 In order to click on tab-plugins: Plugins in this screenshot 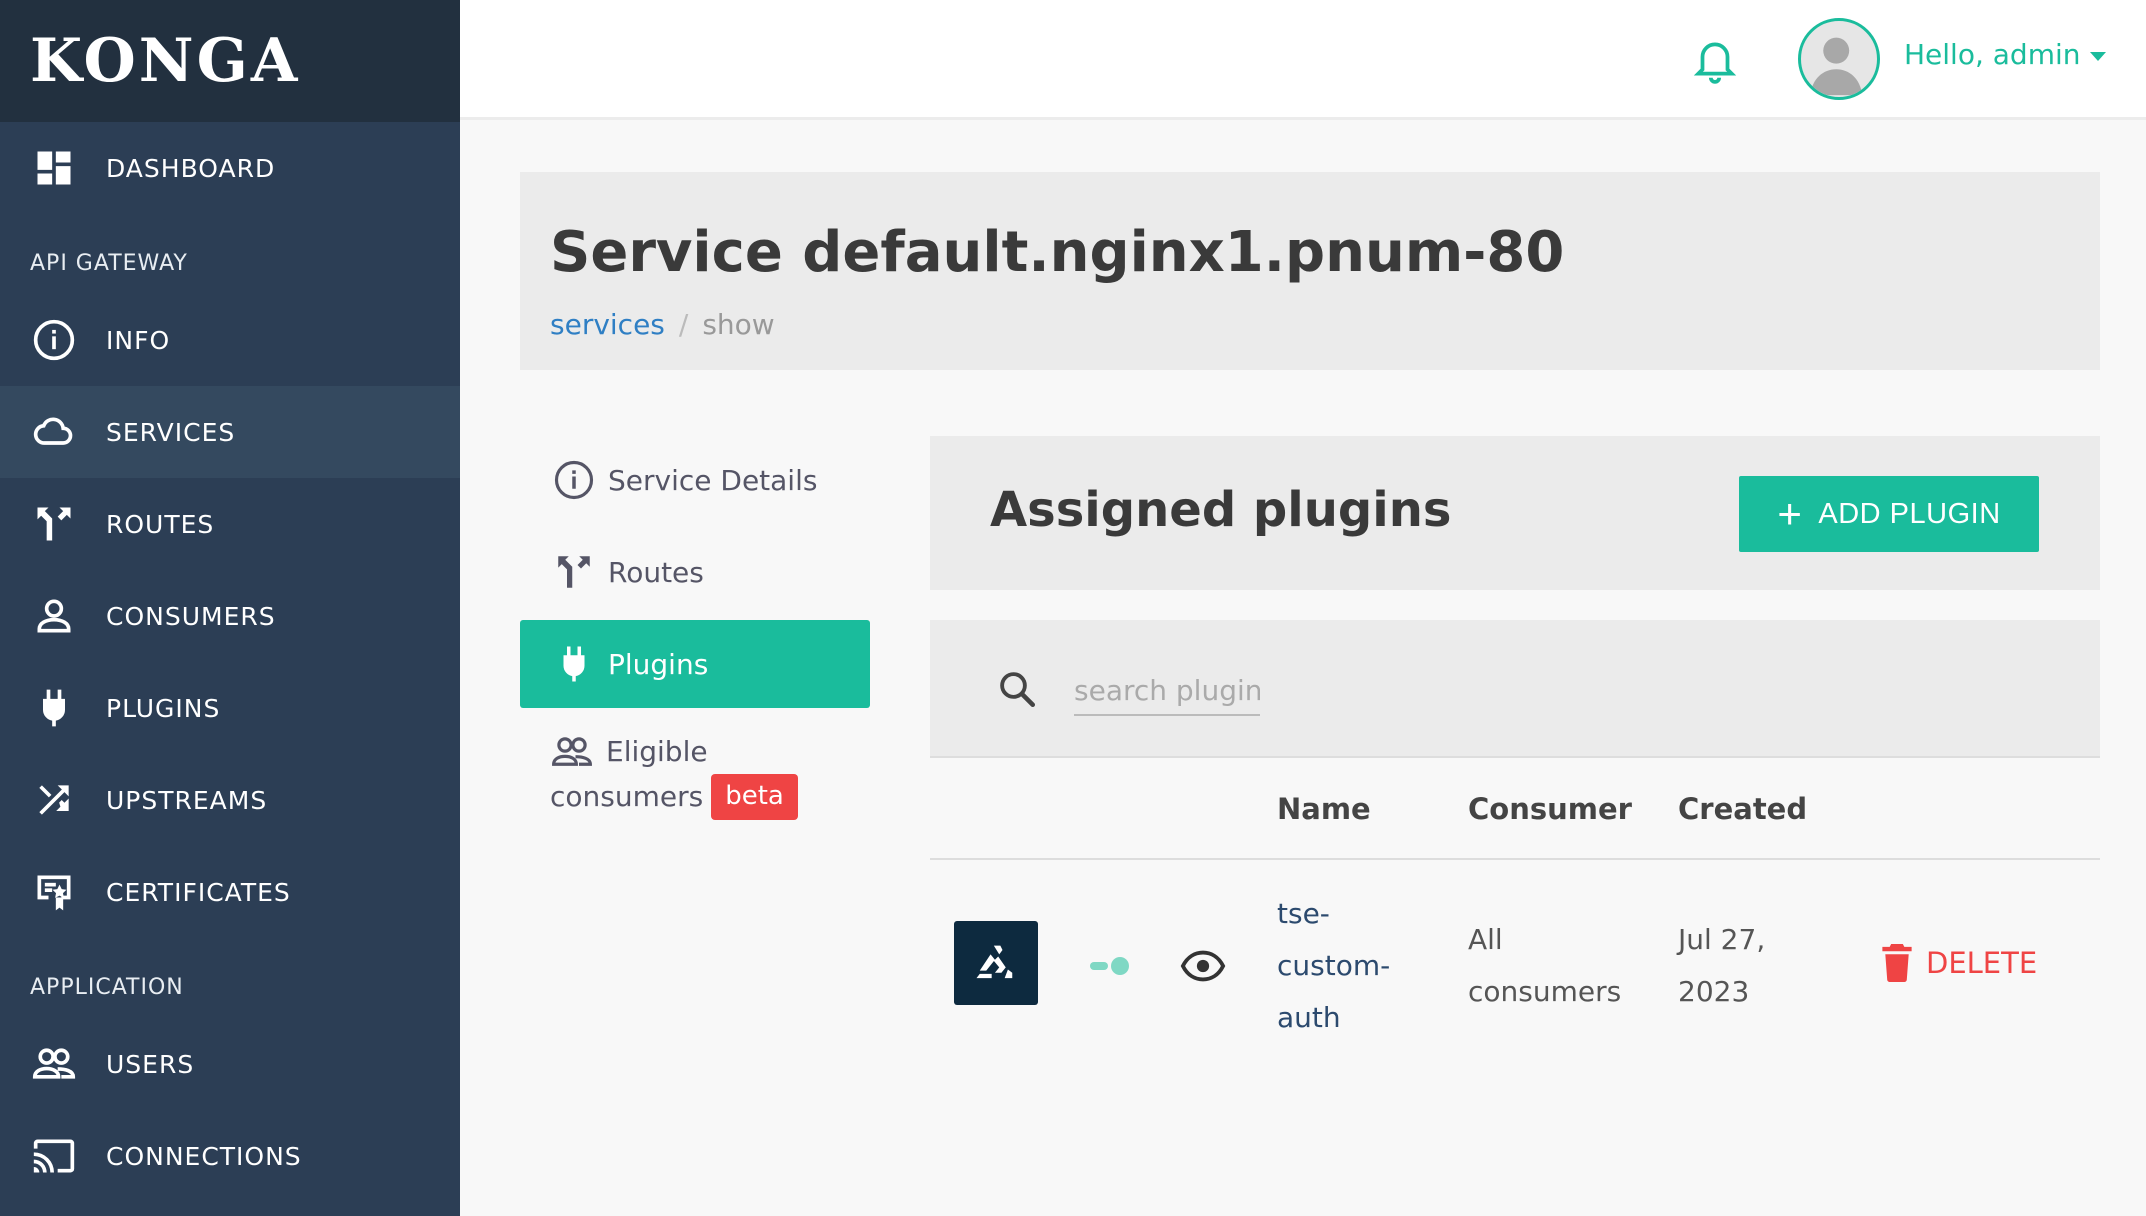, I will do `click(695, 664)`.